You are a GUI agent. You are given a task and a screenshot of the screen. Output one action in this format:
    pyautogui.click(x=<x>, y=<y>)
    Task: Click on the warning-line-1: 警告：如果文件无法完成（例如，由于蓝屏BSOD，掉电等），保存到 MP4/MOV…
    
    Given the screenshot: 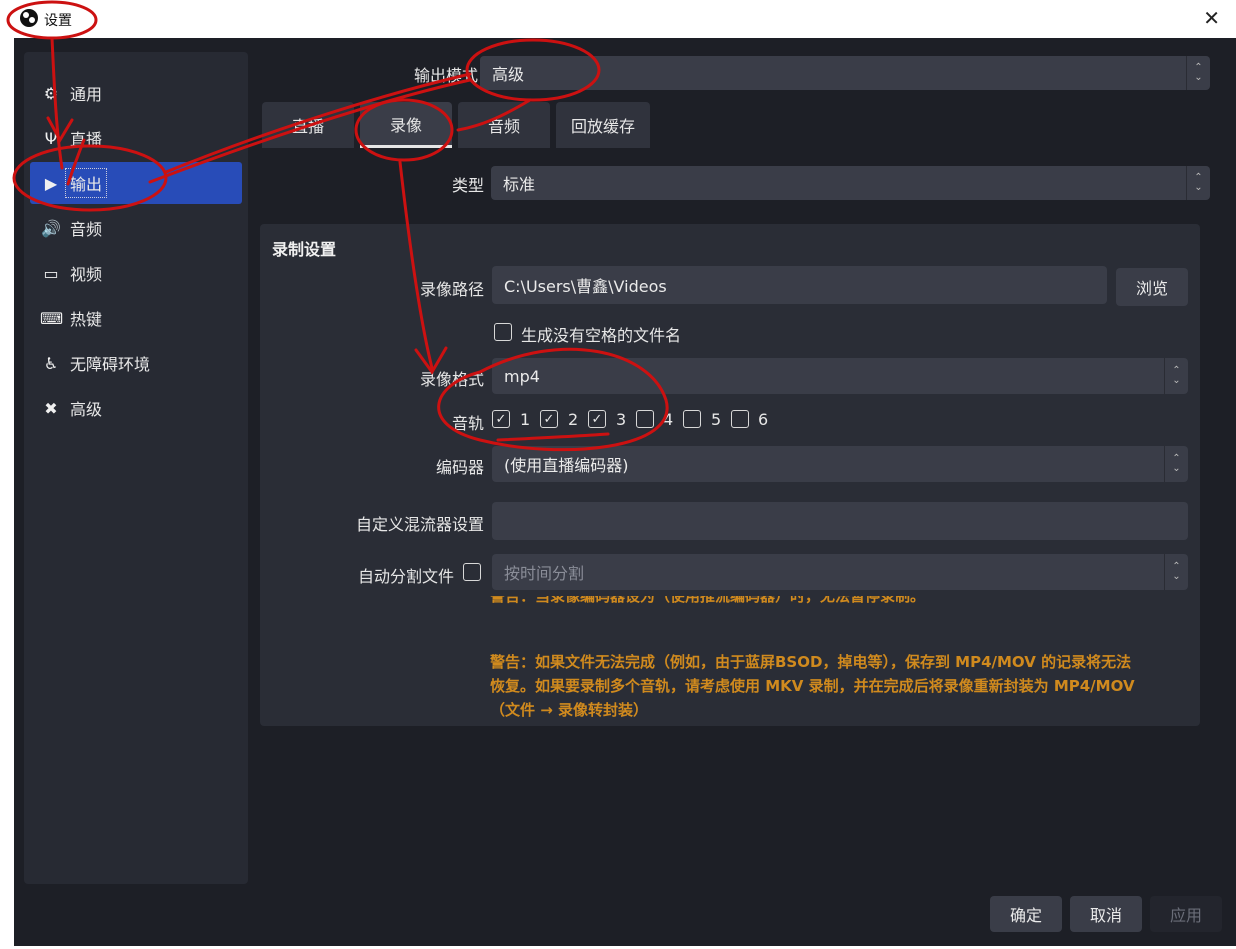 What is the action you would take?
    pyautogui.click(x=811, y=662)
    